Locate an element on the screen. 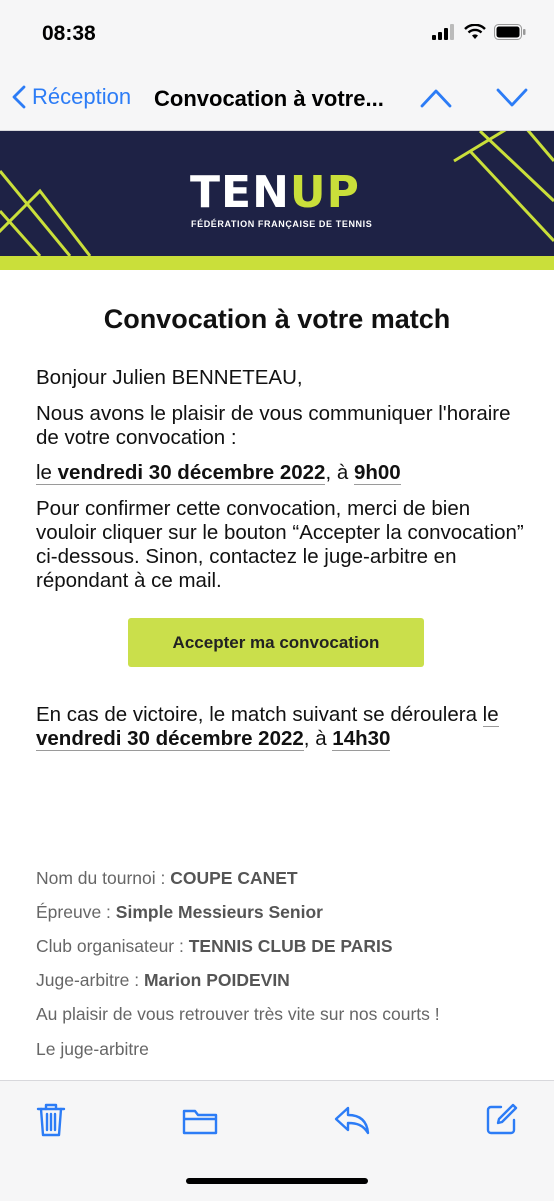  logo-up: UP is located at coordinates (324, 192).